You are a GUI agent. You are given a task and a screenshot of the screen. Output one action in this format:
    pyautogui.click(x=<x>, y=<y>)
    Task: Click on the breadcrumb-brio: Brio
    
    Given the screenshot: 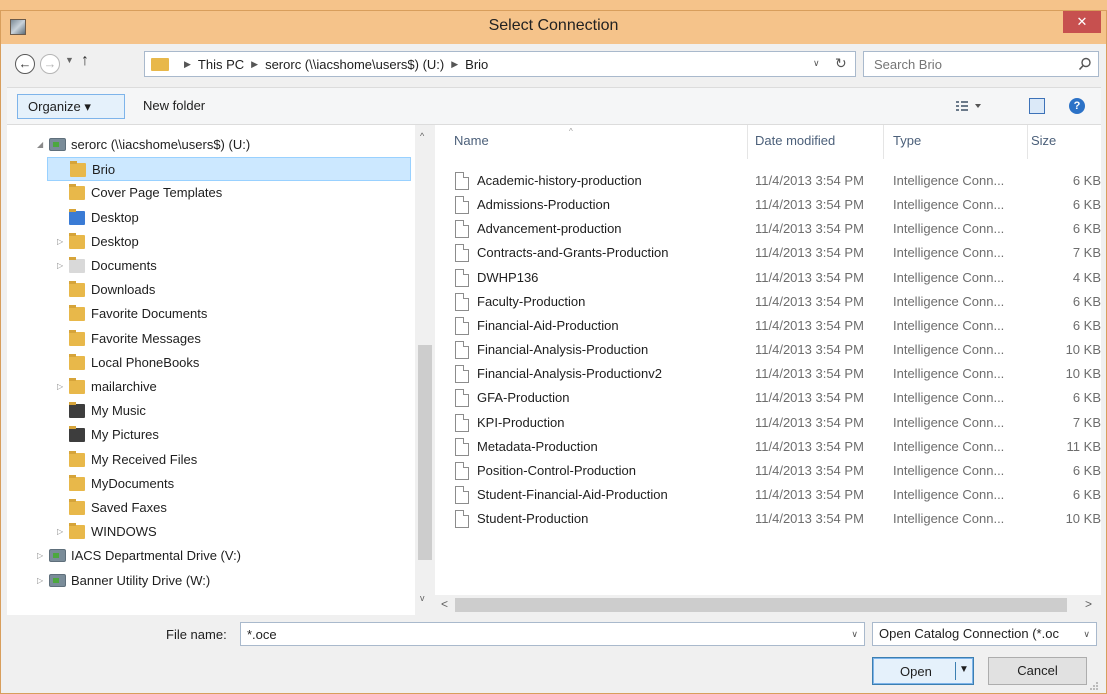 What is the action you would take?
    pyautogui.click(x=476, y=64)
    